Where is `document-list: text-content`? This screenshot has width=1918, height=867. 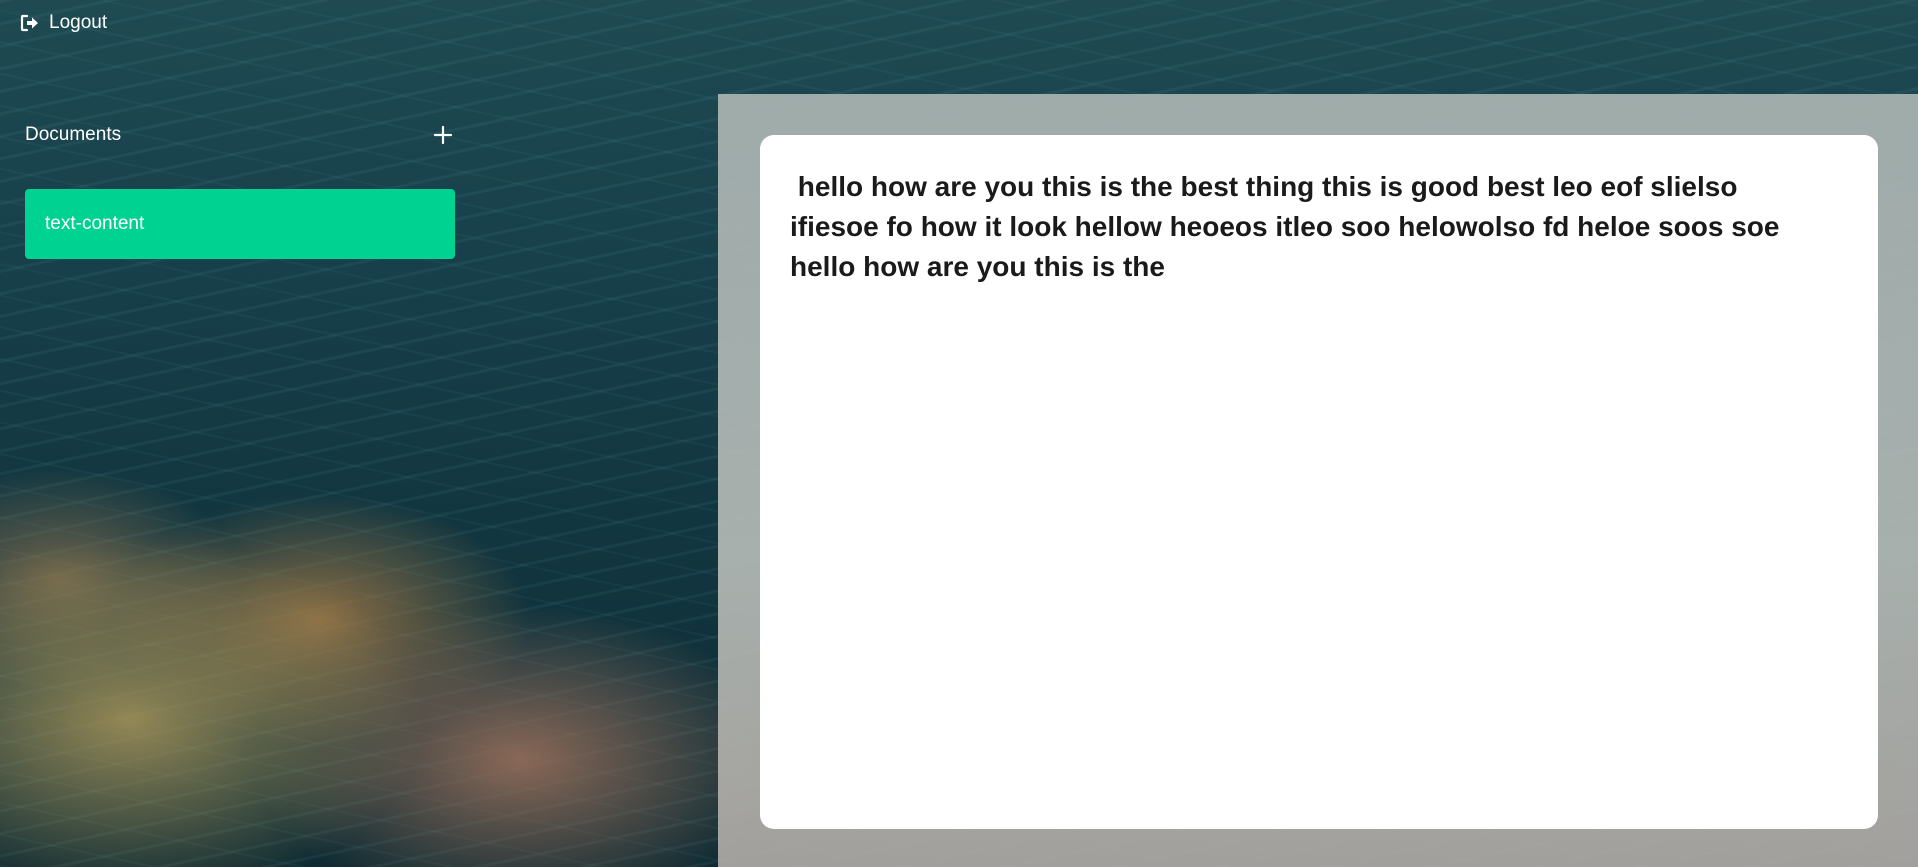
document-list: text-content is located at coordinates (240, 224).